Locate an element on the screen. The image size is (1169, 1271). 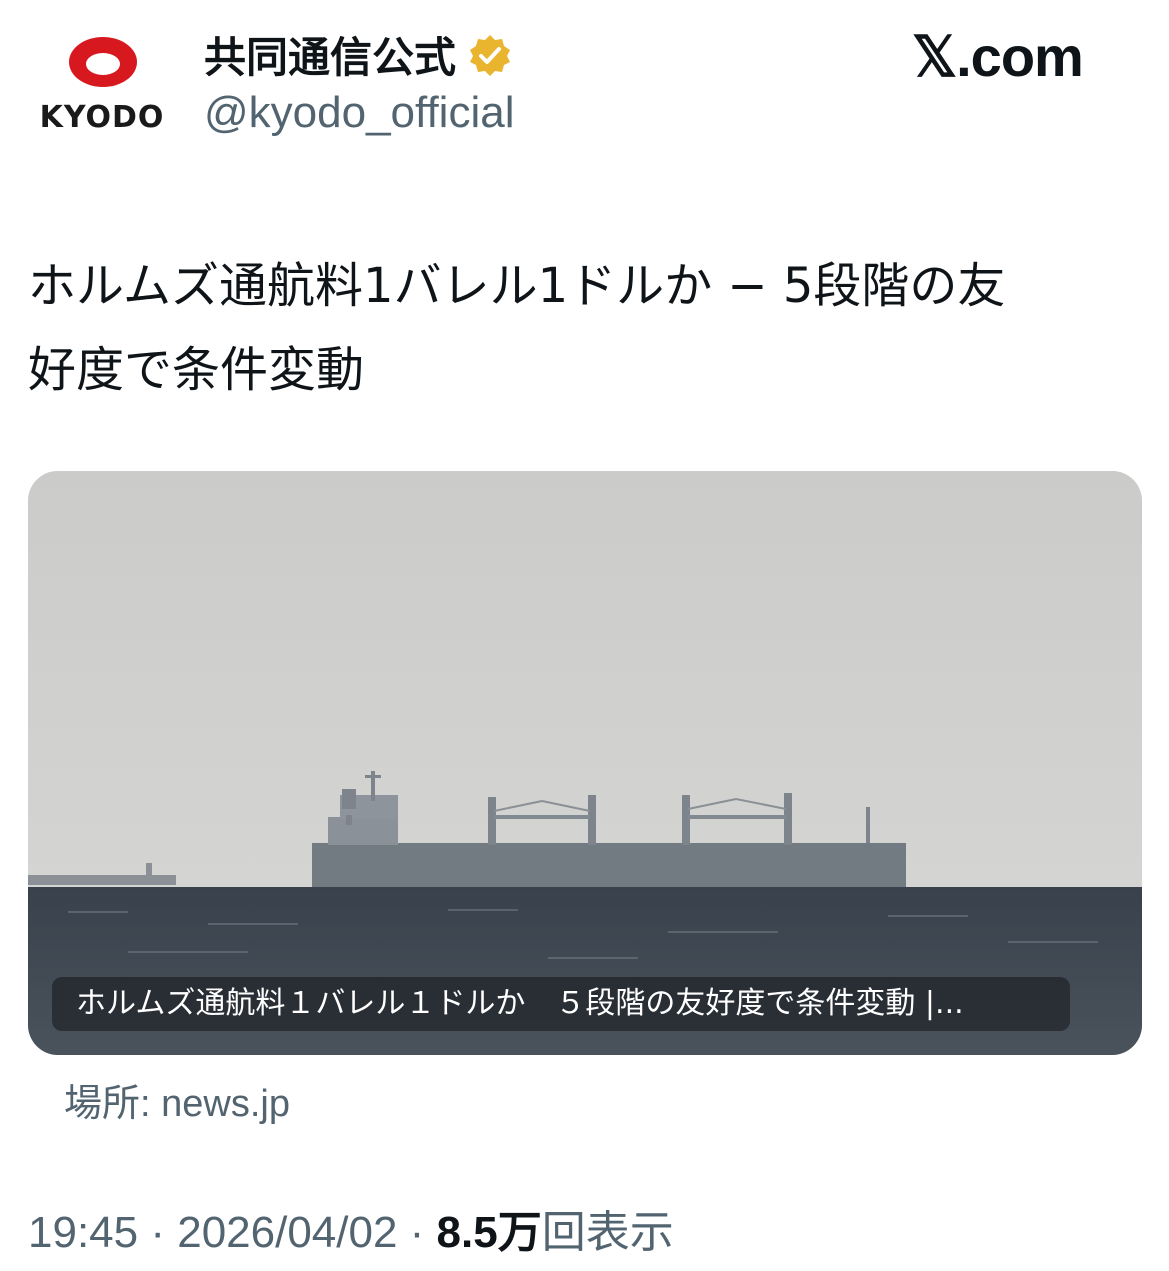
x-com-logo: 𝕏.com is located at coordinates (998, 56).